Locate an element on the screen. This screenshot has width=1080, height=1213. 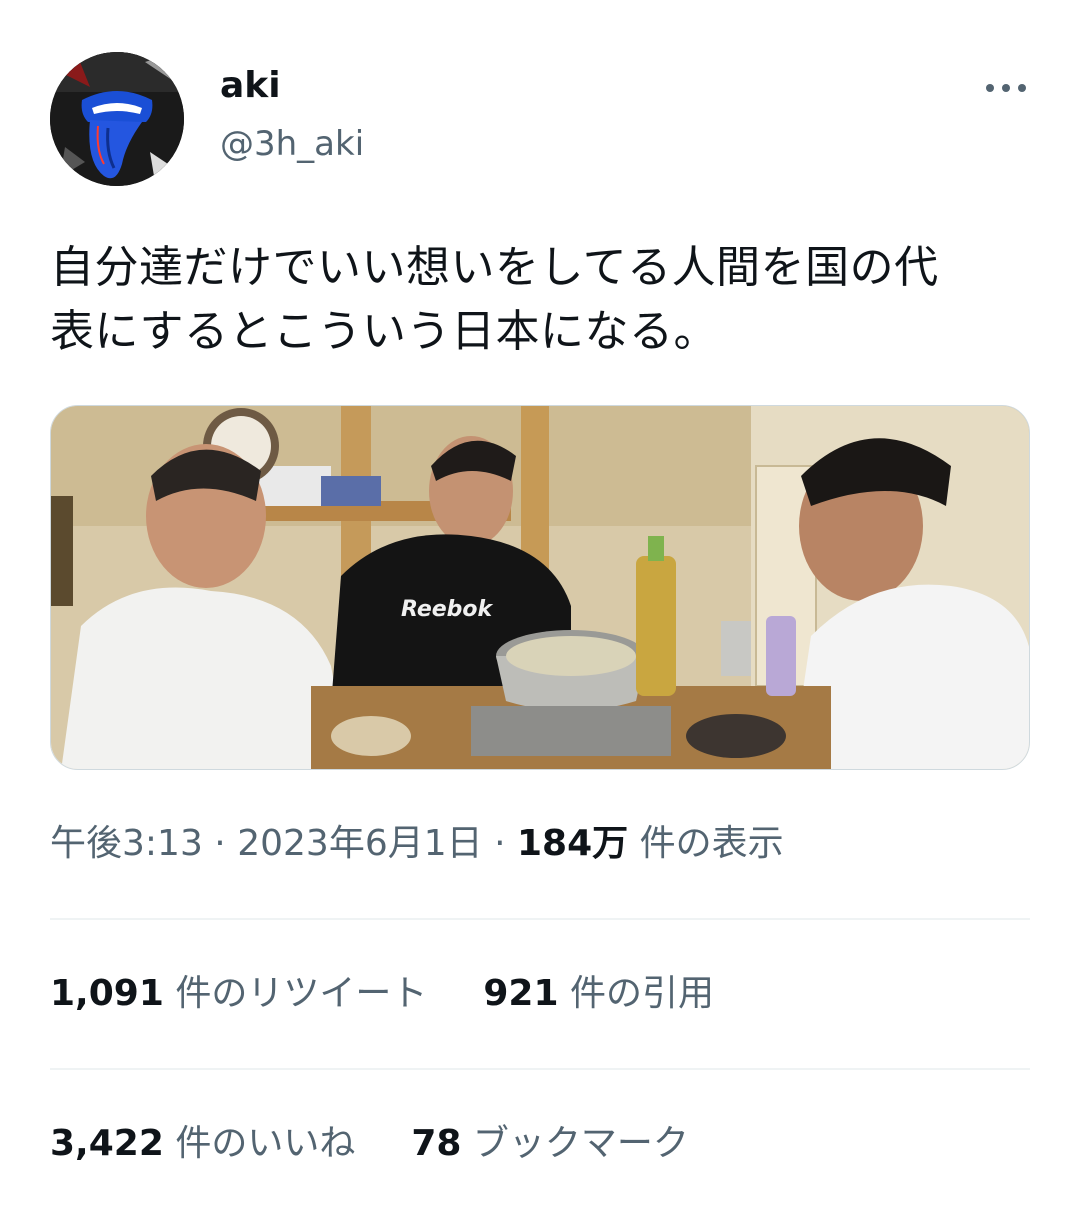
likes-stat: 3,422 件のいいね is located at coordinates (202, 1144).